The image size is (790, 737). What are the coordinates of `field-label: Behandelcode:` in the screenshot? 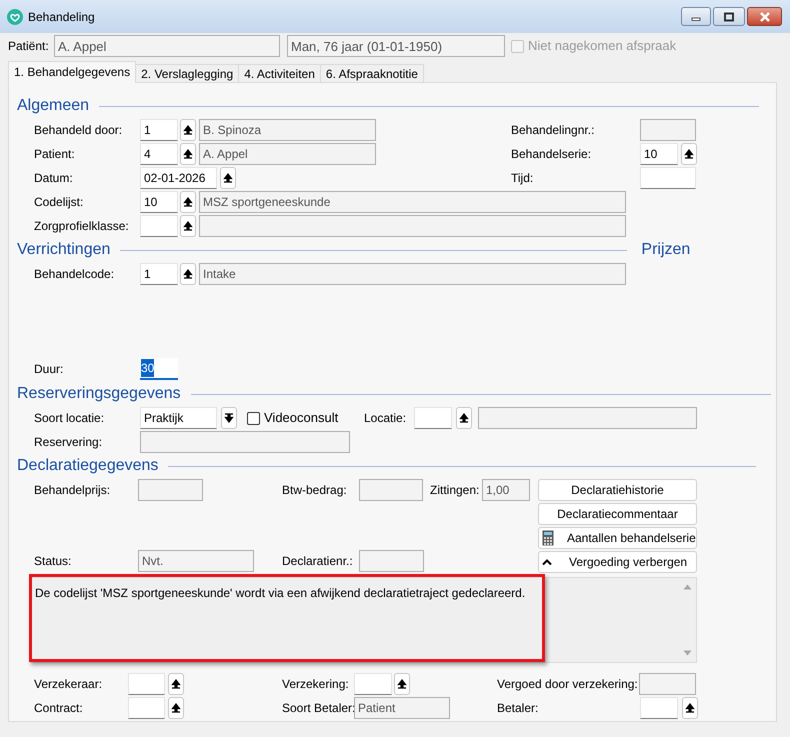 It's located at (75, 274).